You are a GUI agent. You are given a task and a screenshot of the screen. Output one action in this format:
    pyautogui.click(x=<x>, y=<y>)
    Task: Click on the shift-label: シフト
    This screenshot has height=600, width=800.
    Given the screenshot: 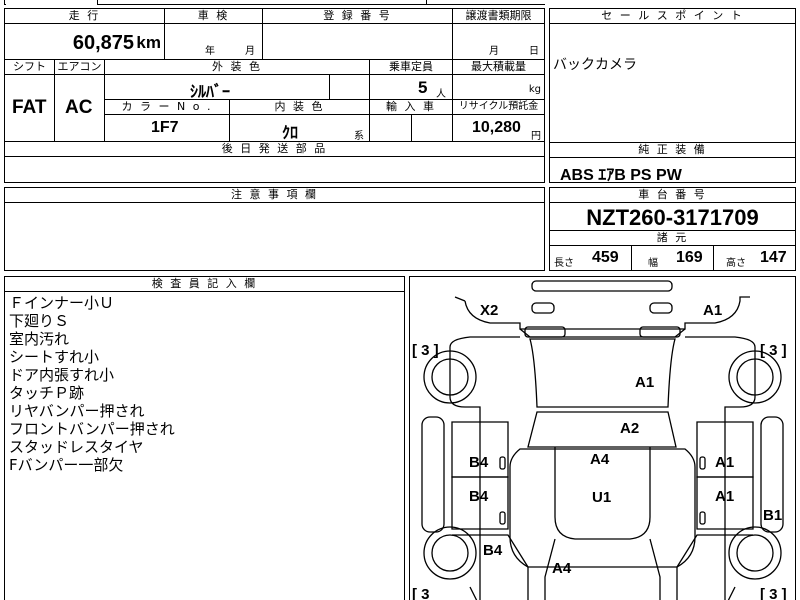 What is the action you would take?
    pyautogui.click(x=30, y=67)
    